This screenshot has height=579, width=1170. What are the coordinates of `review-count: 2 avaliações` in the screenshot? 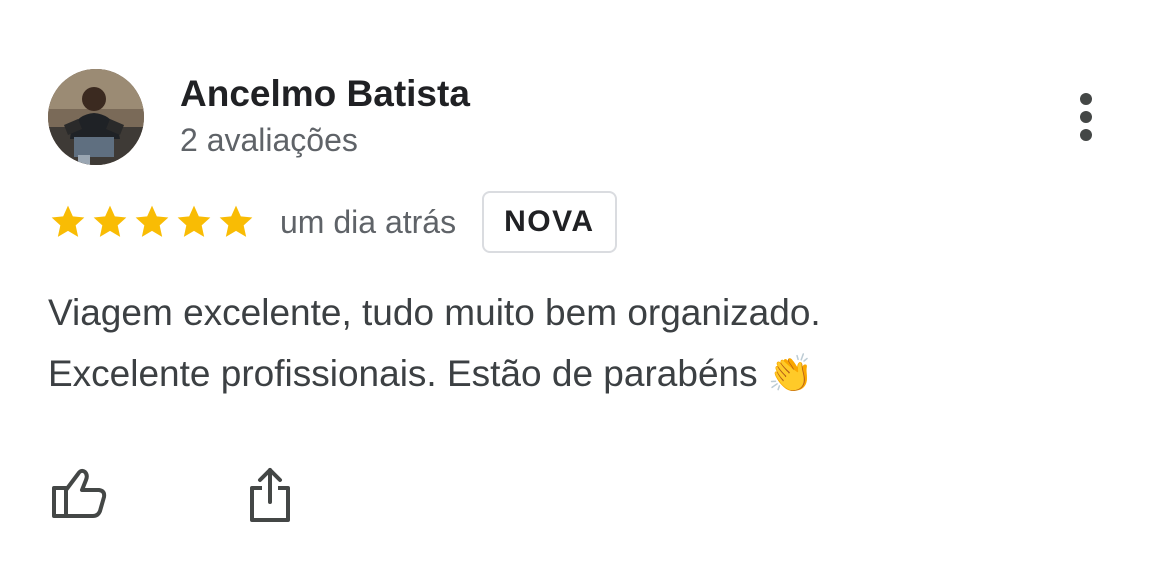 It's located at (269, 140).